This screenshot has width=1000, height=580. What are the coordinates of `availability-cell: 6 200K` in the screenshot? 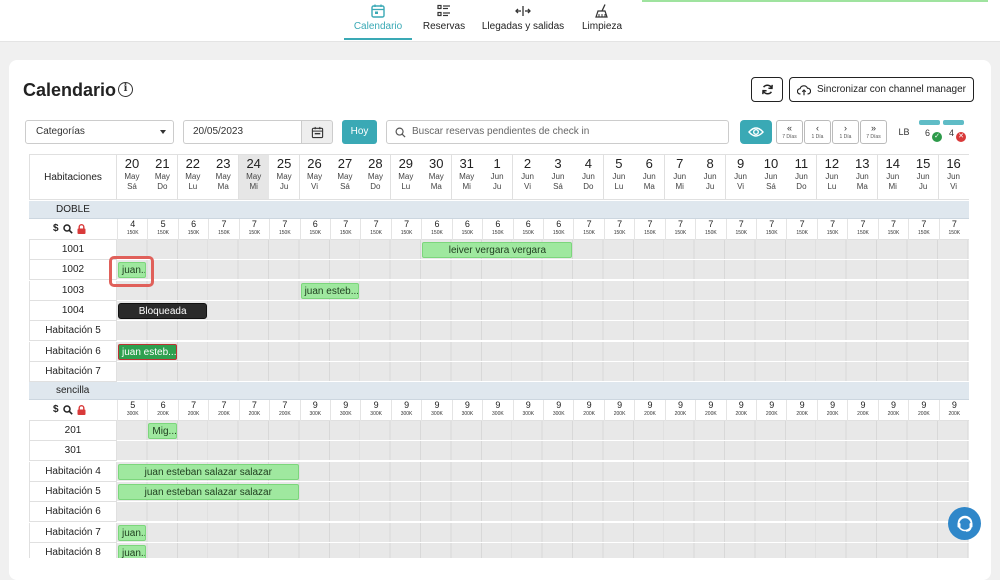 It's located at (162, 411).